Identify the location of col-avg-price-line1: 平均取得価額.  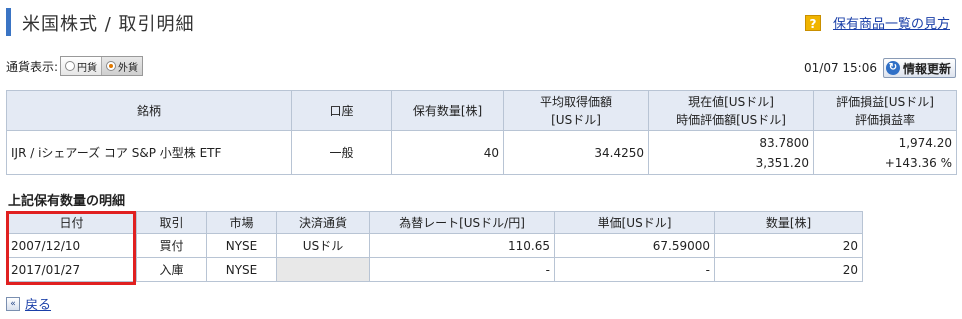
(575, 101).